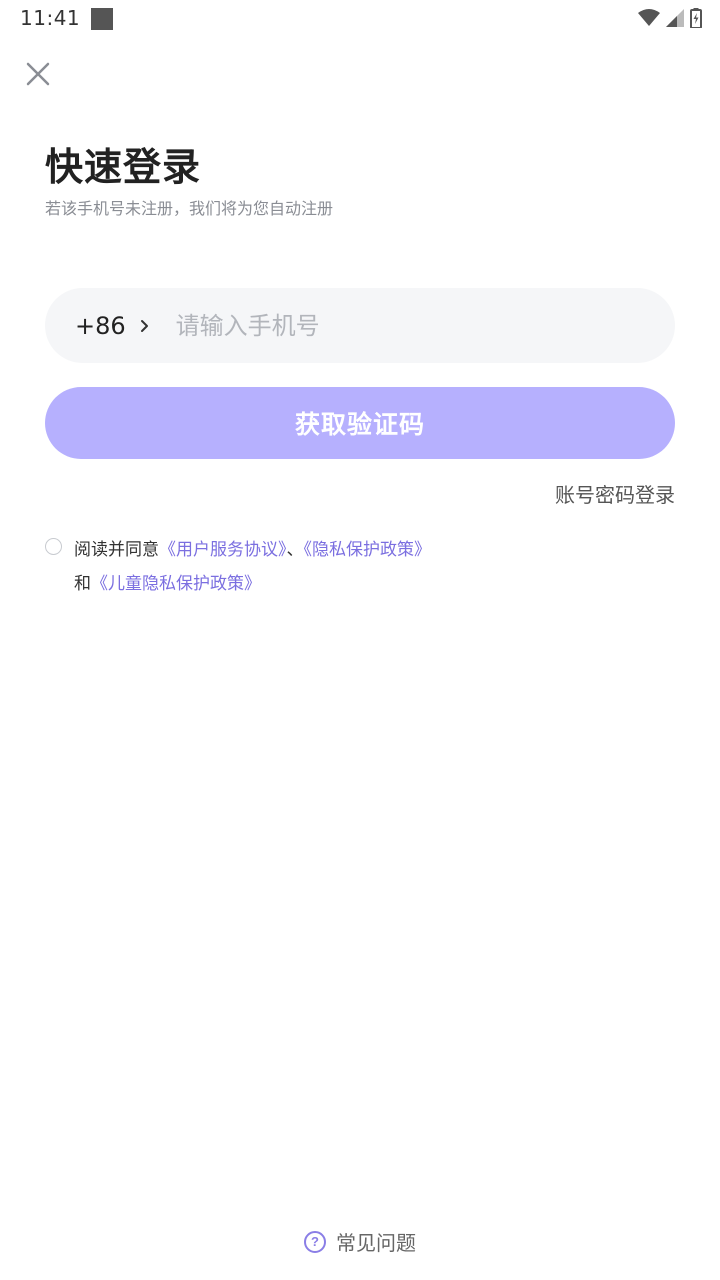  I want to click on close-button, so click(38, 74).